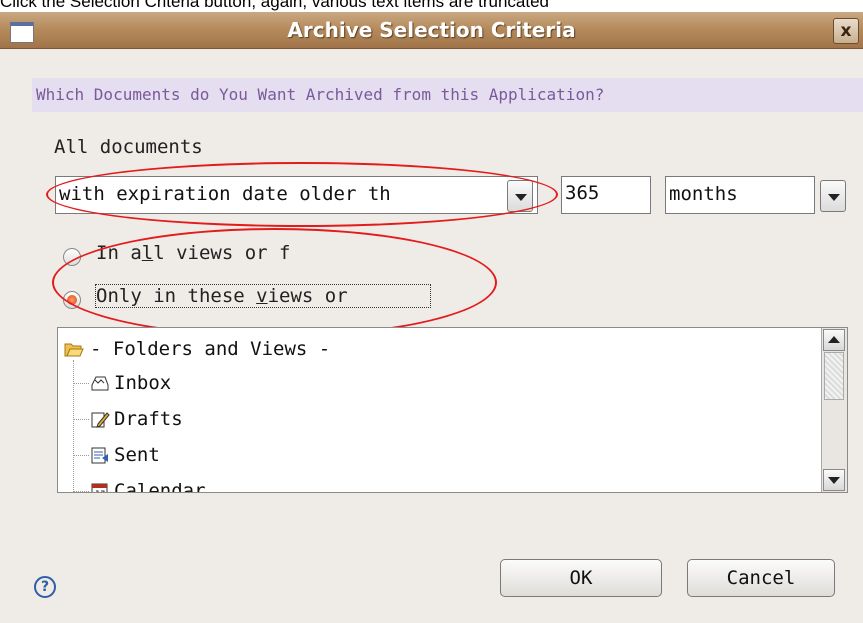 The width and height of the screenshot is (863, 623). I want to click on scroll-down-button, so click(834, 480).